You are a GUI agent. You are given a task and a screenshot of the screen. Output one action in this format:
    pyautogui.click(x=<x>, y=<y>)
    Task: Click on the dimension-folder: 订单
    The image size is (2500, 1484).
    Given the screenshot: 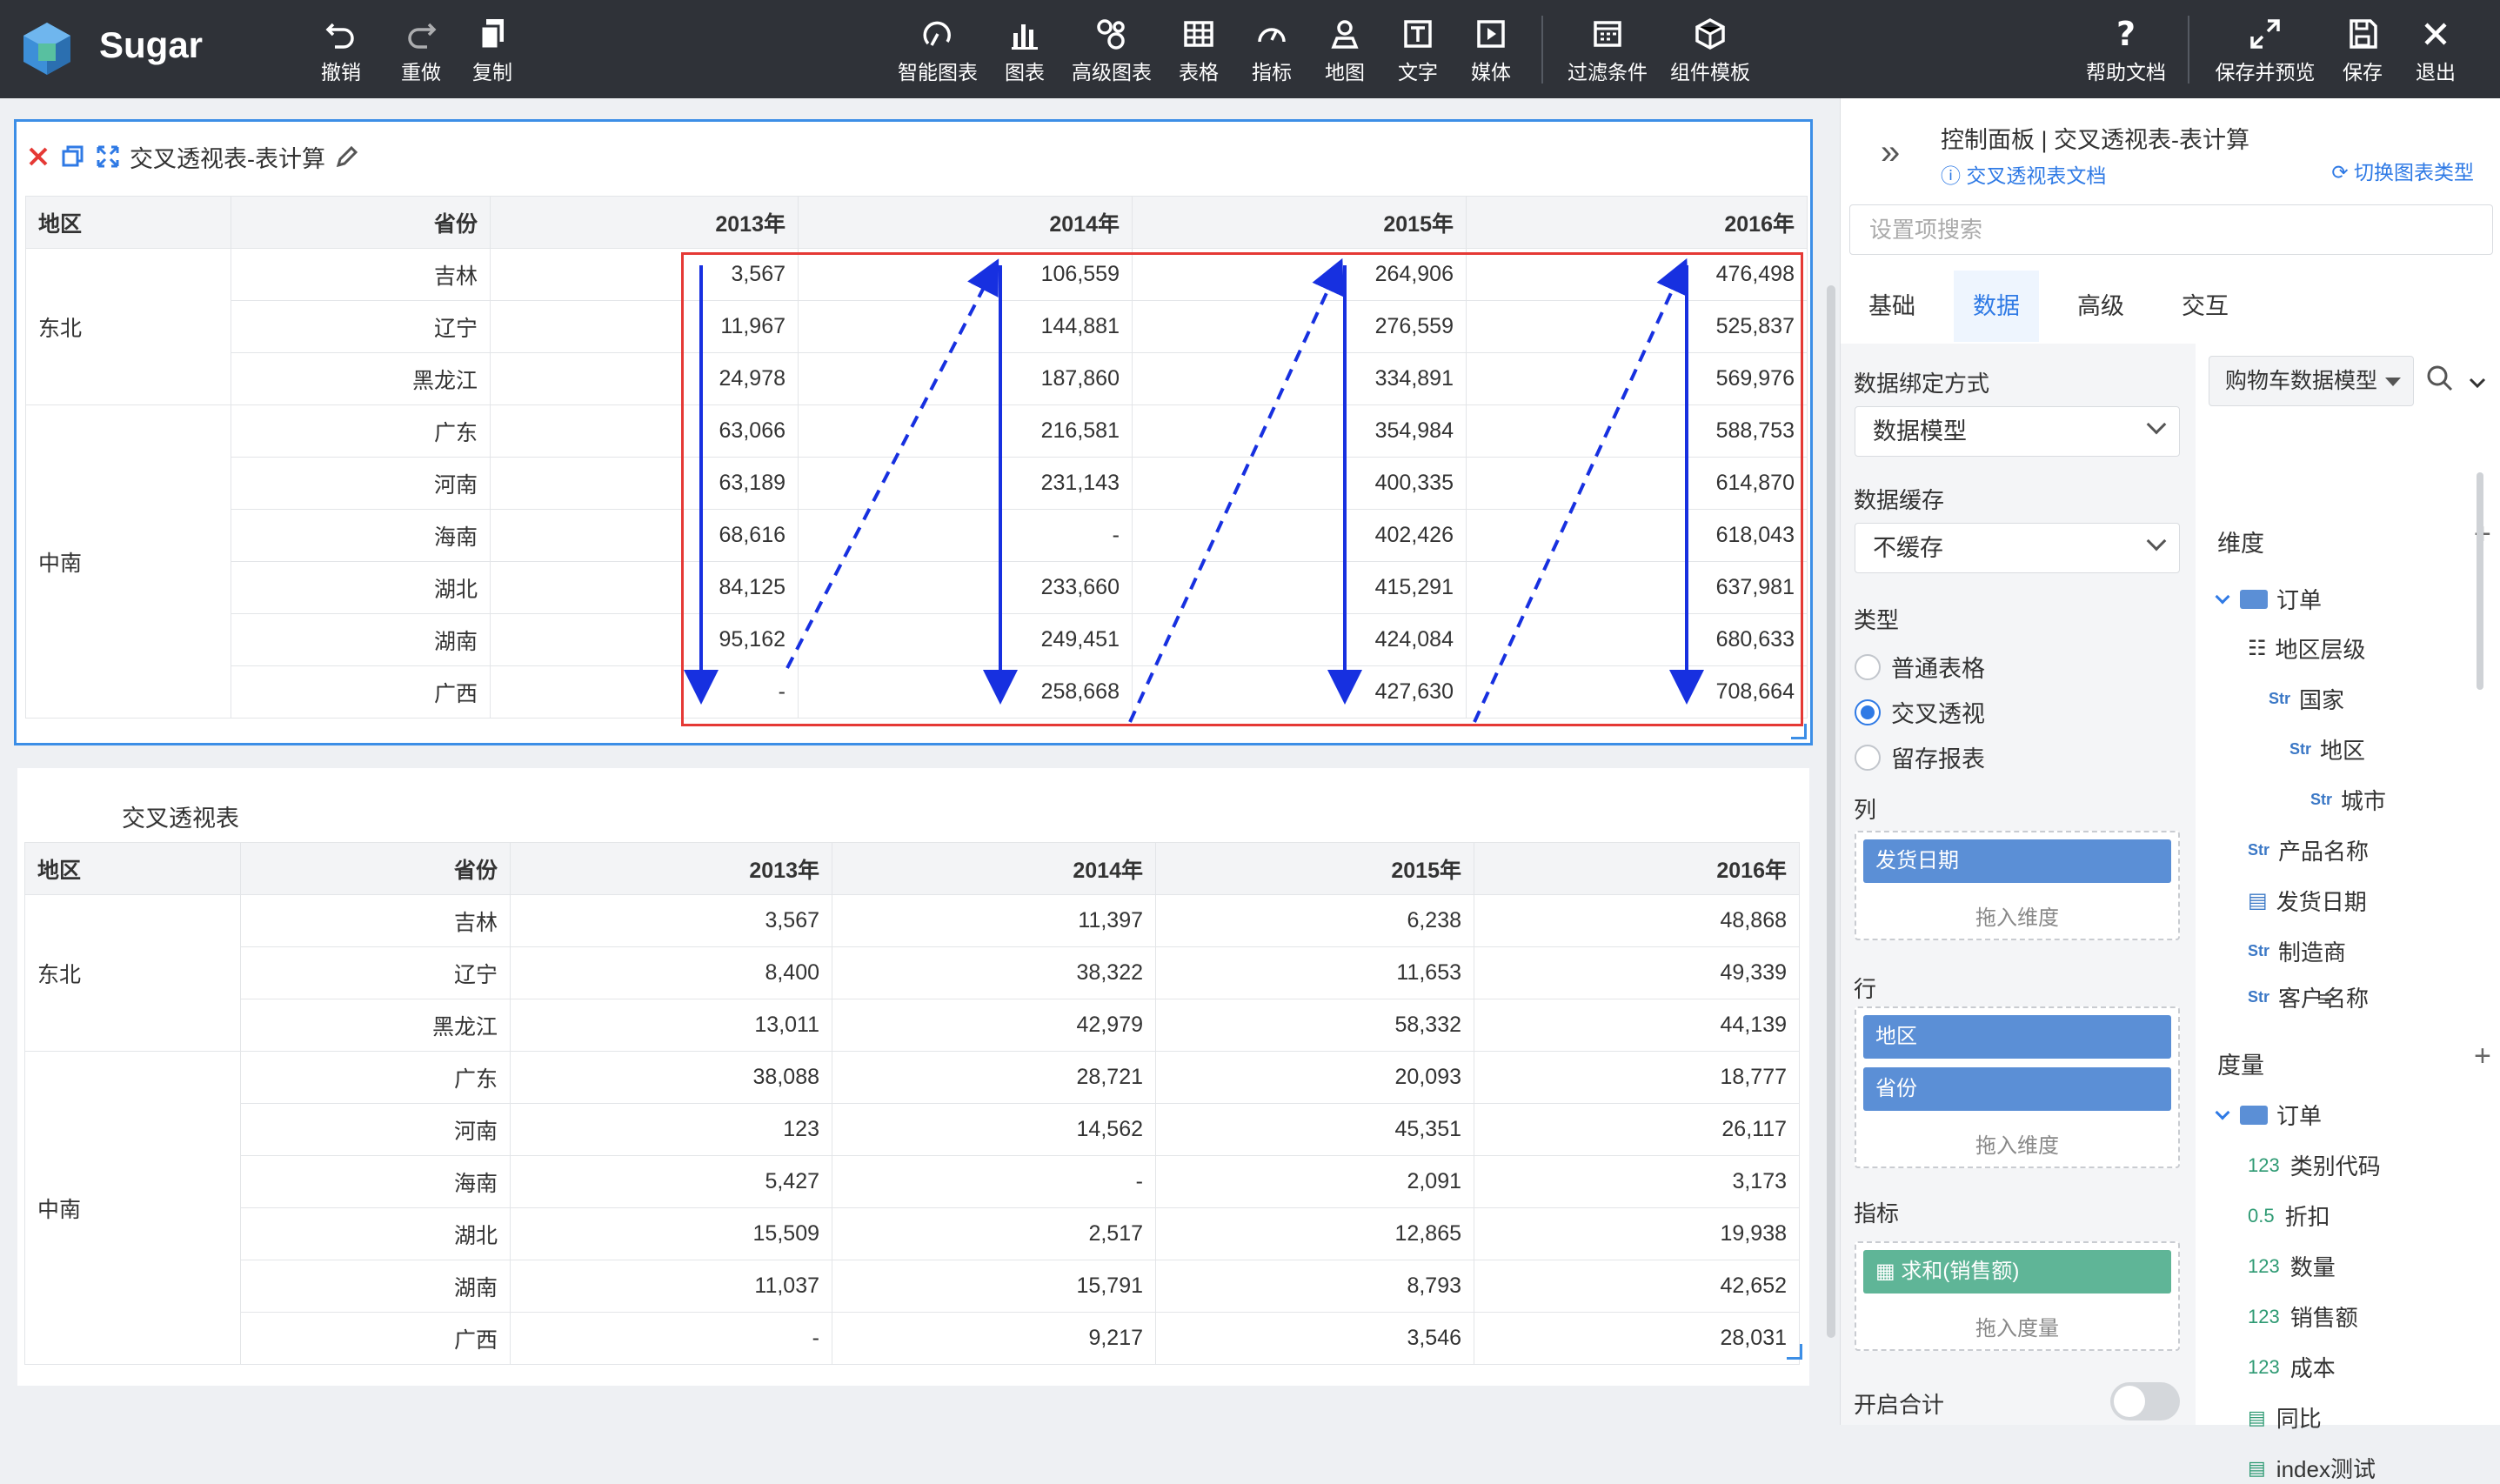 What is the action you would take?
    pyautogui.click(x=2269, y=599)
    